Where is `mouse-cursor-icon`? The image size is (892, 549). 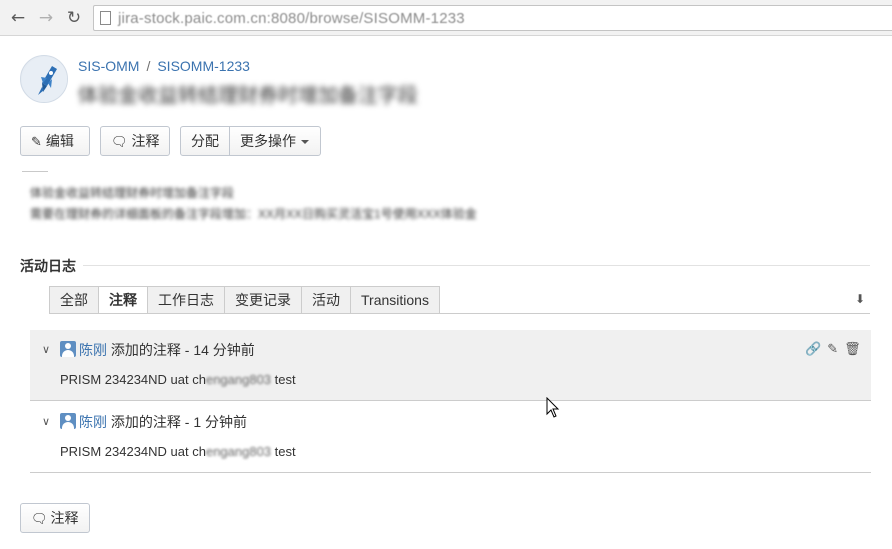 mouse-cursor-icon is located at coordinates (553, 407).